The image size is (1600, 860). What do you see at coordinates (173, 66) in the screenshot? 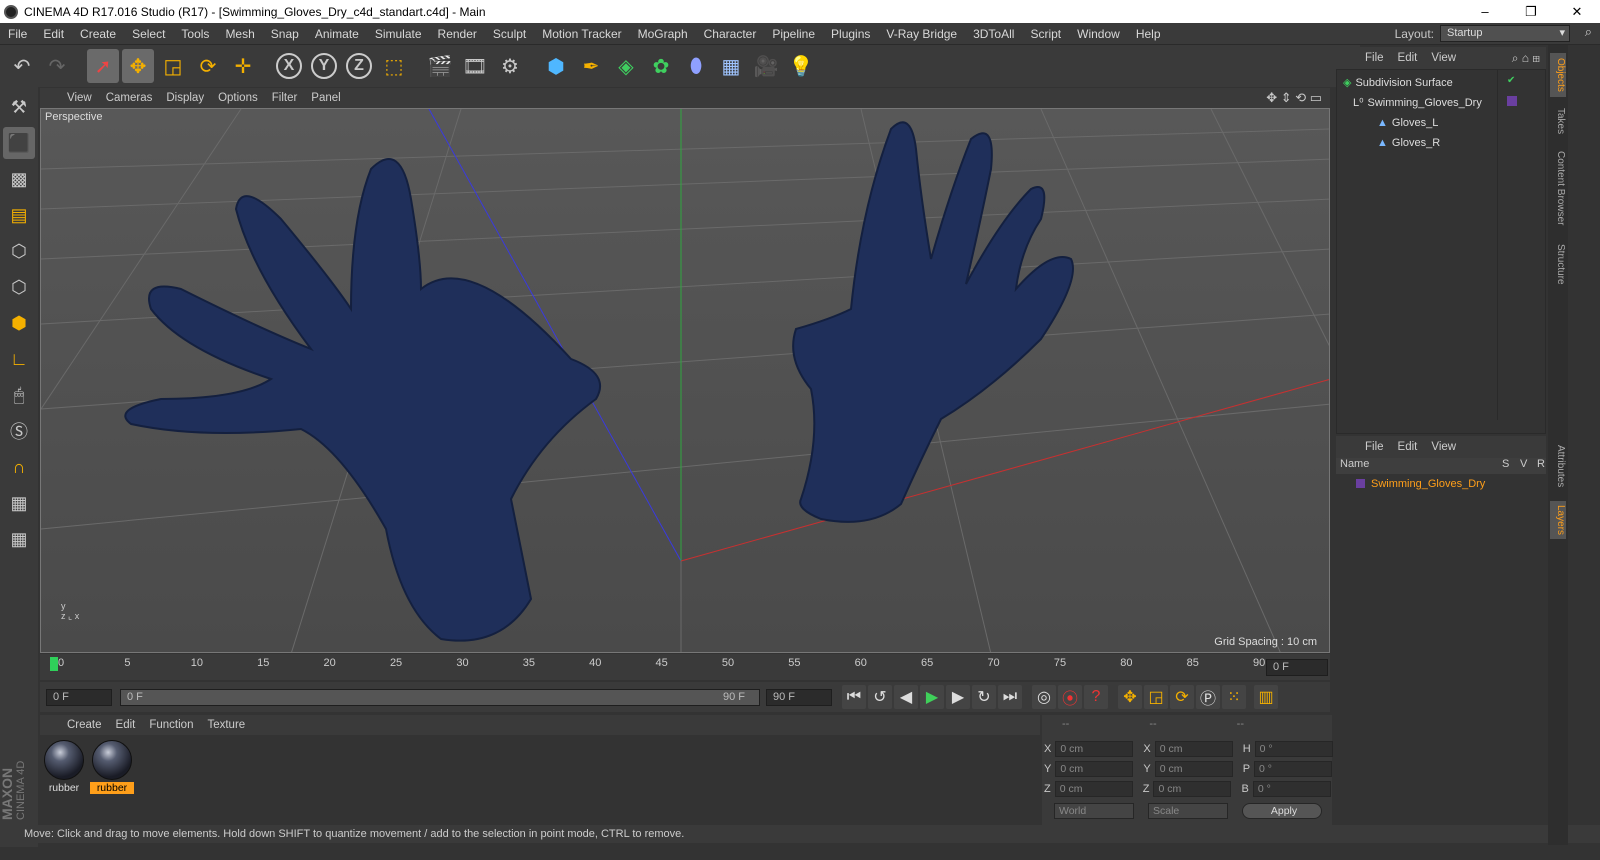
I see `scale-icon: ◲` at bounding box center [173, 66].